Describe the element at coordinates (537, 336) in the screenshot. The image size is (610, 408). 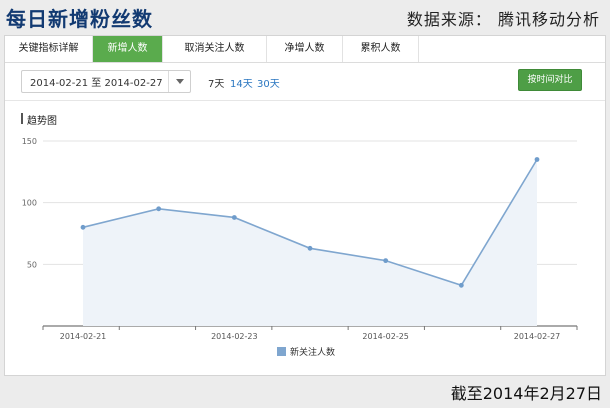
I see `x-tick-label-2014-02-27: 2014-02-27` at that location.